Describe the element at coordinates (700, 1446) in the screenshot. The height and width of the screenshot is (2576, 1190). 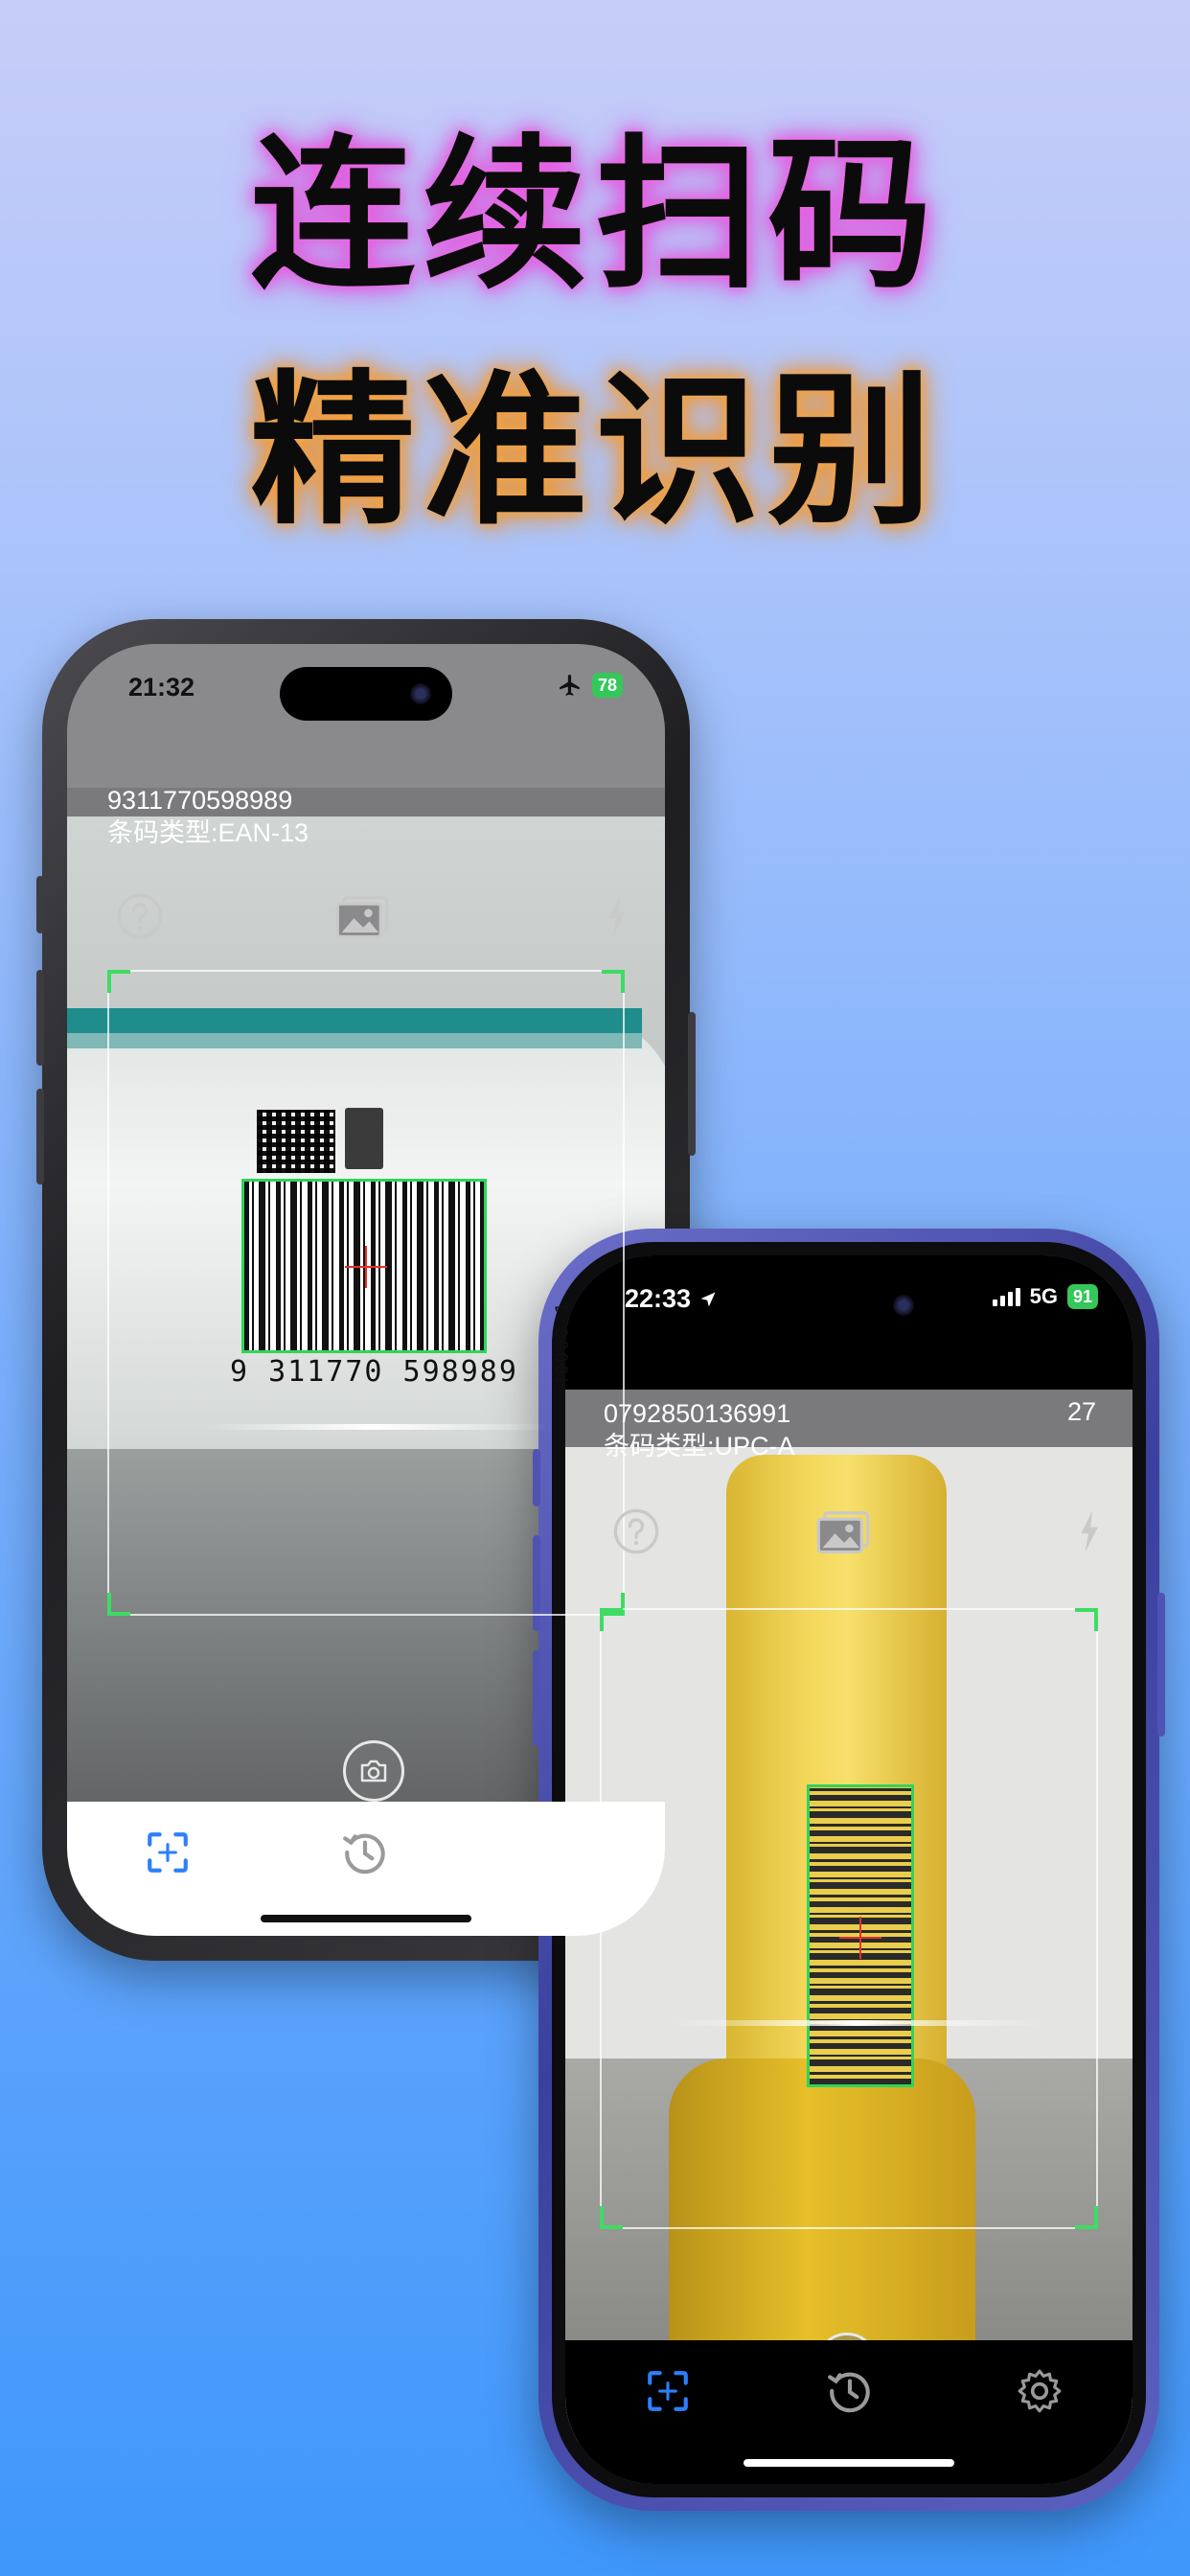
I see `scan-type: 条码类型:UPC-A` at that location.